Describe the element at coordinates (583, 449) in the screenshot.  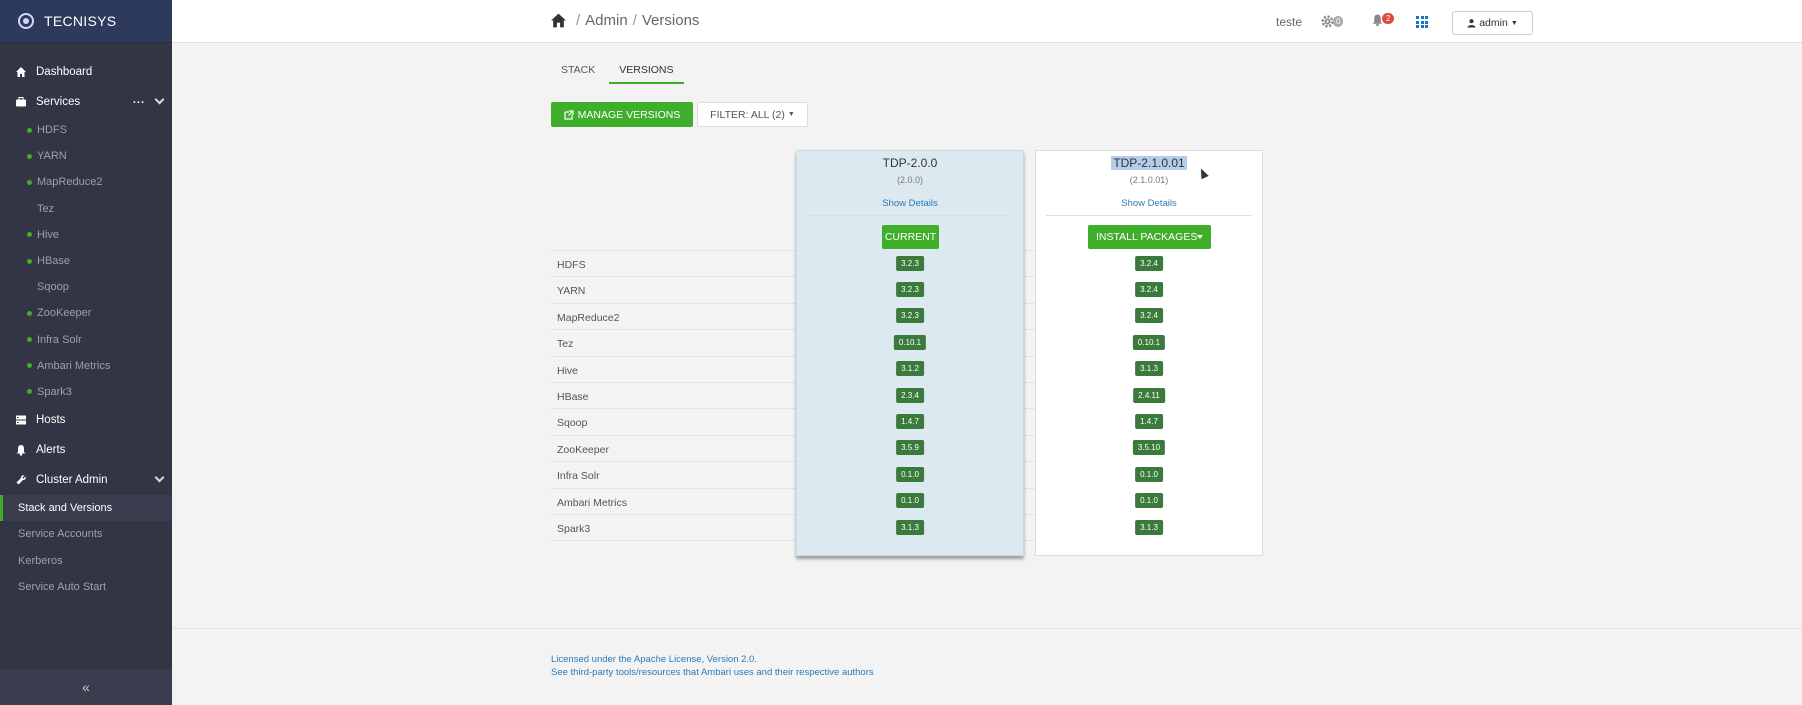
I see `service-name: ZooKeeper` at that location.